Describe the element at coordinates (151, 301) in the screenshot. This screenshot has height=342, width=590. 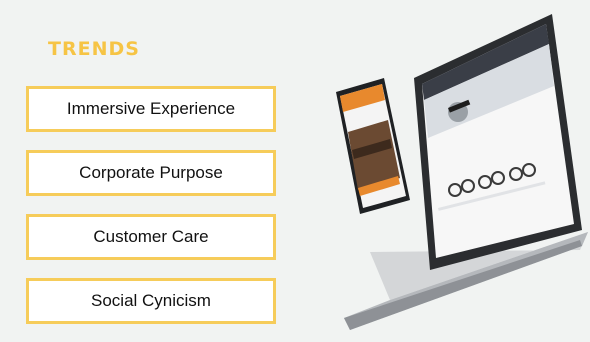
I see `trend-box-social-cynicism: Social Cynicism` at that location.